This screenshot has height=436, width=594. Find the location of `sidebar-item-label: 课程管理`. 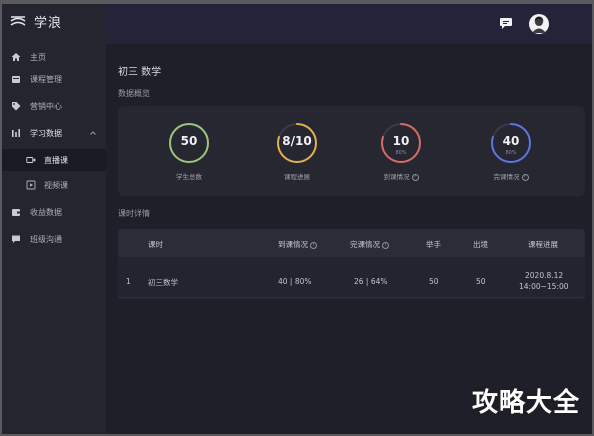

sidebar-item-label: 课程管理 is located at coordinates (46, 79).